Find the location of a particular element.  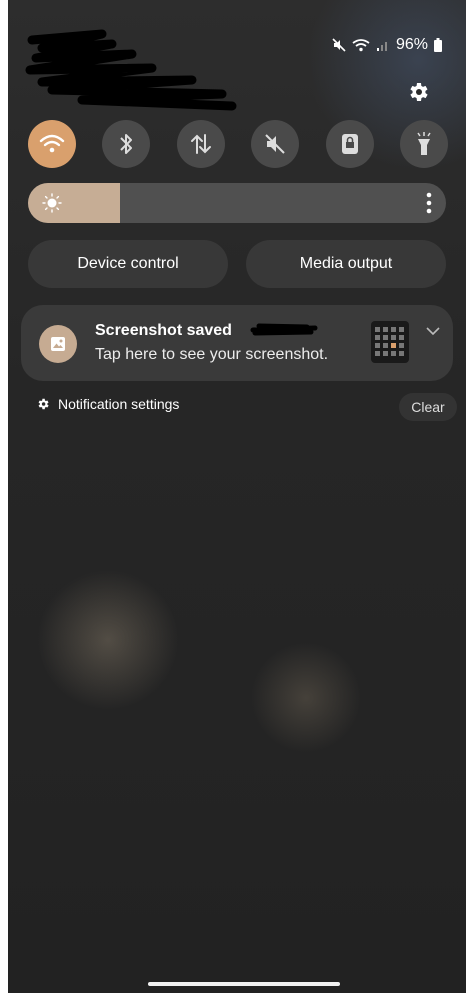

wifi-tile is located at coordinates (52, 144).